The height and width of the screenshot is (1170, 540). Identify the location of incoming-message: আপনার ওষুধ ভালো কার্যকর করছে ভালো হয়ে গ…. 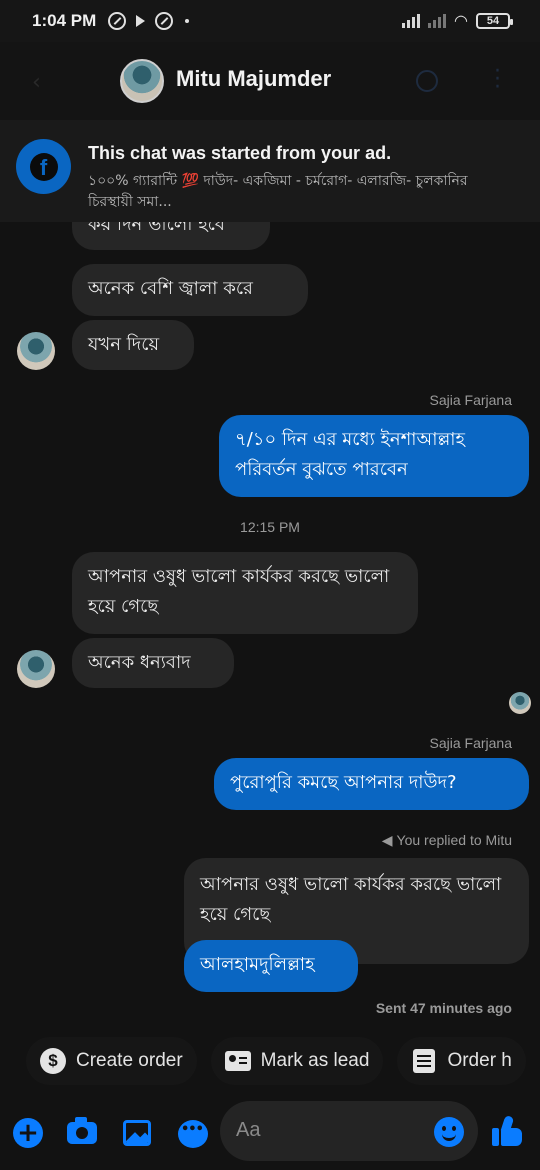
(245, 593).